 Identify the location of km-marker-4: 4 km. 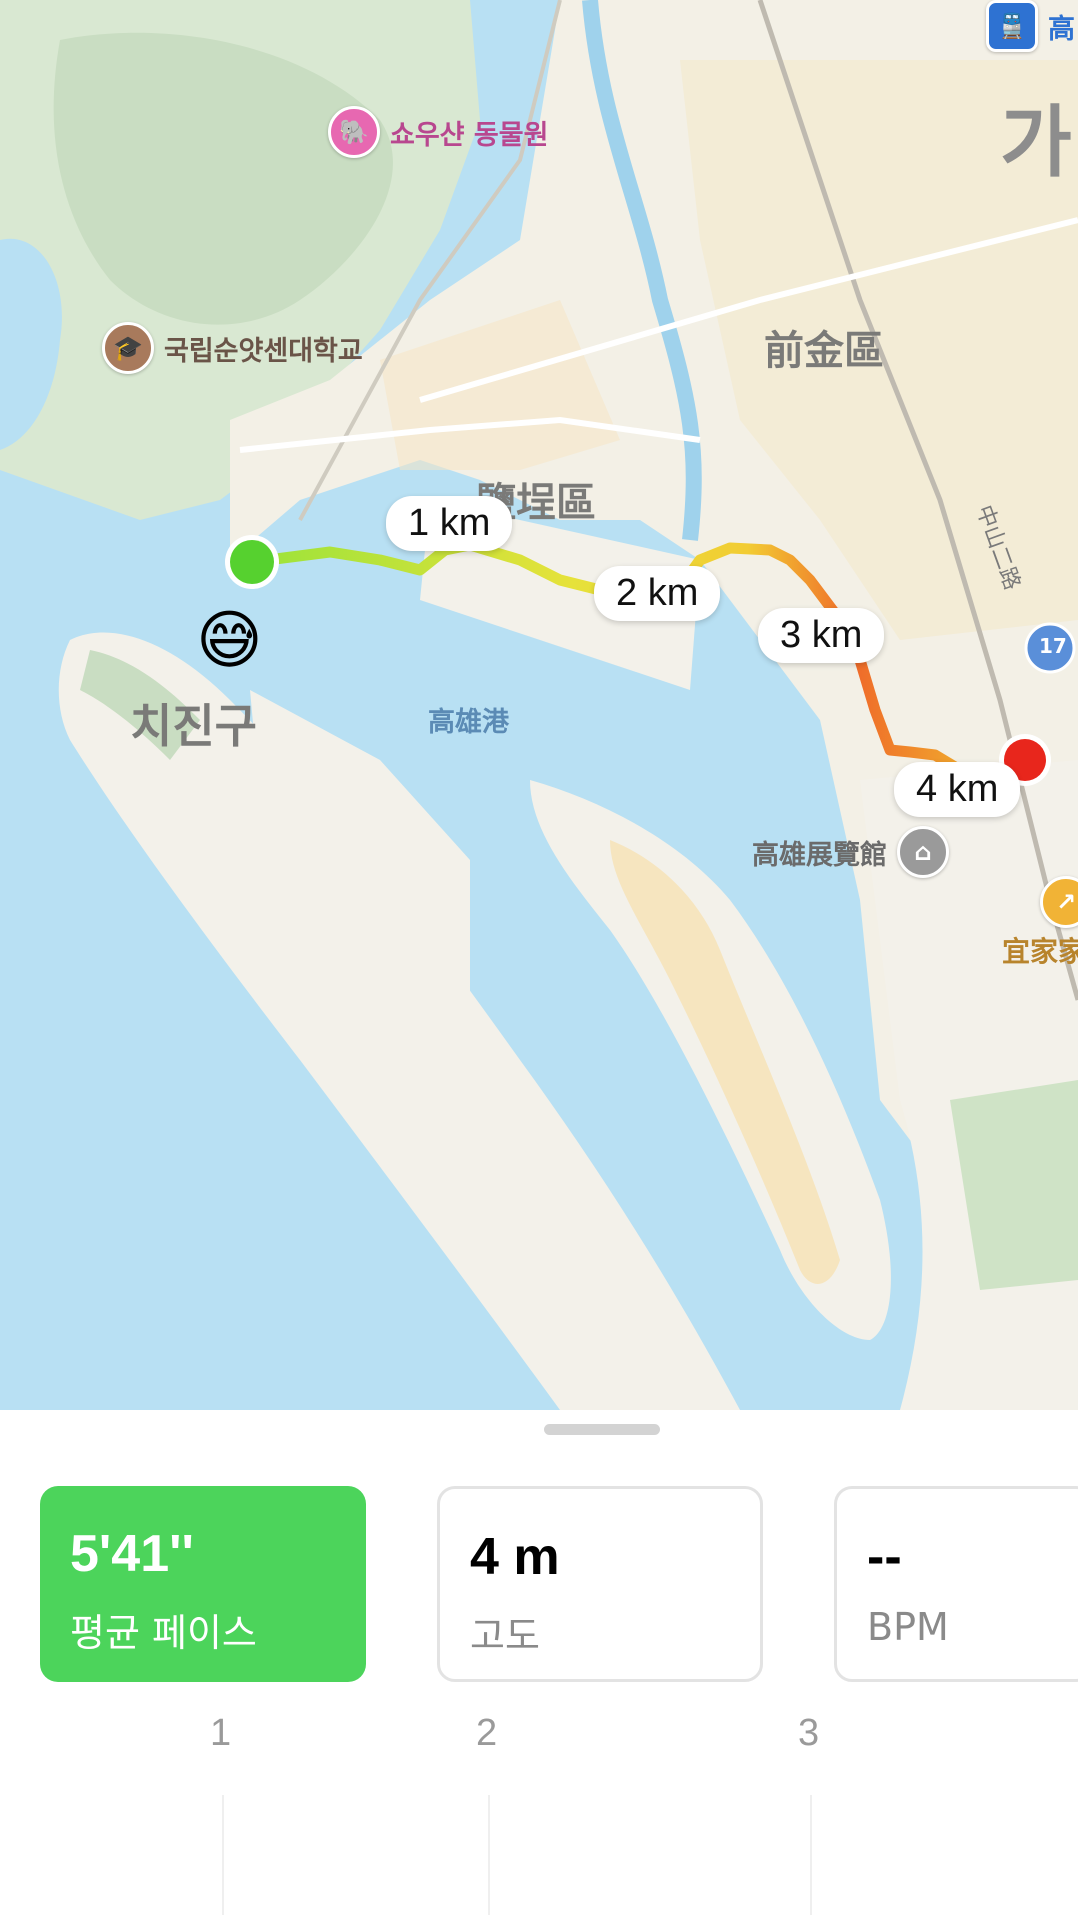
(957, 789).